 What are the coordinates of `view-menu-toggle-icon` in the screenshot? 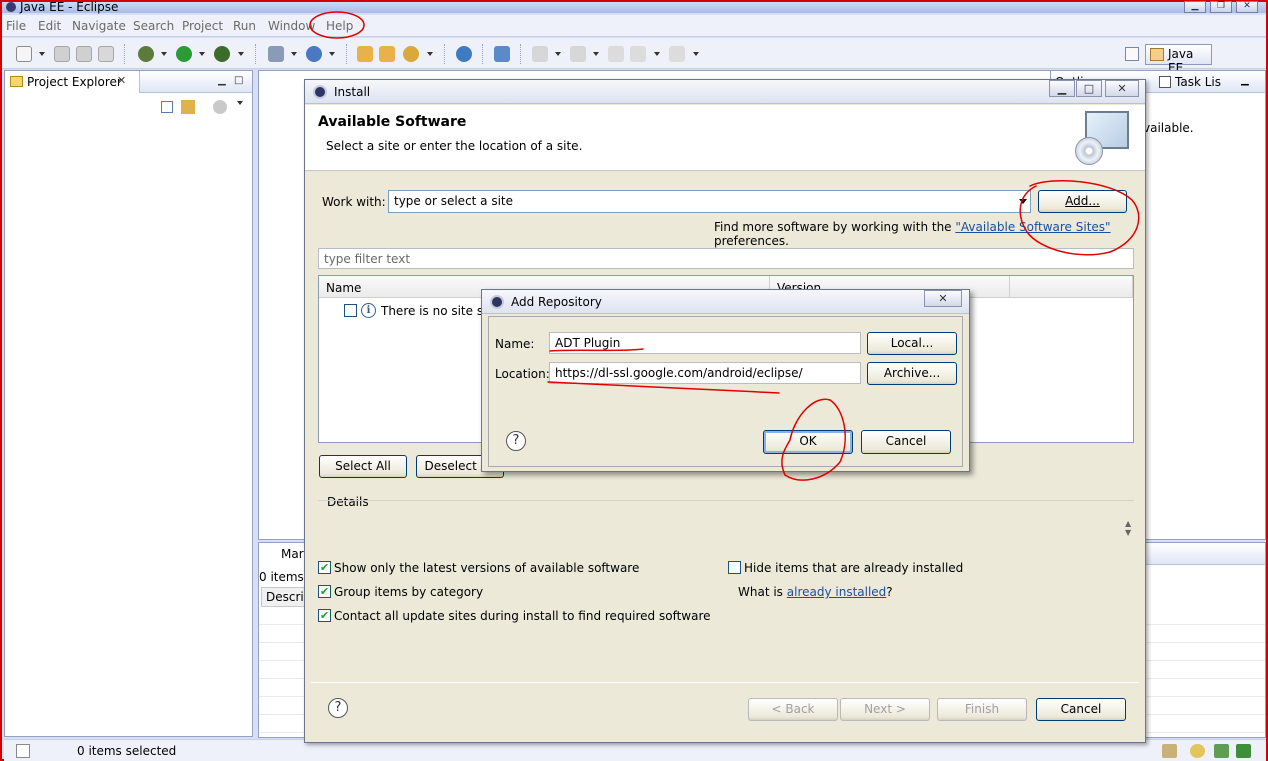 It's located at (220, 107).